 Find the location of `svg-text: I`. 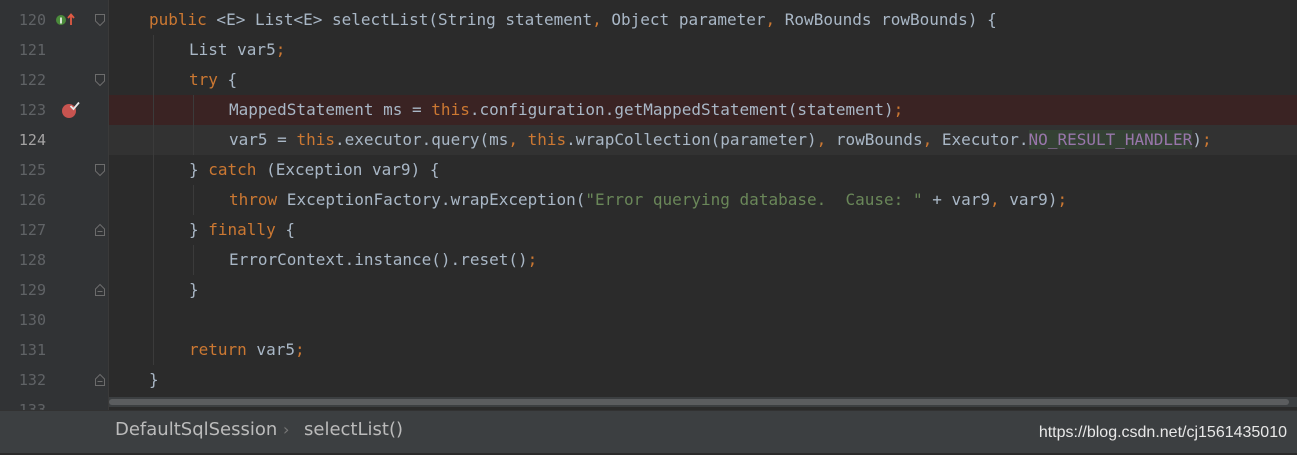

svg-text: I is located at coordinates (61, 21).